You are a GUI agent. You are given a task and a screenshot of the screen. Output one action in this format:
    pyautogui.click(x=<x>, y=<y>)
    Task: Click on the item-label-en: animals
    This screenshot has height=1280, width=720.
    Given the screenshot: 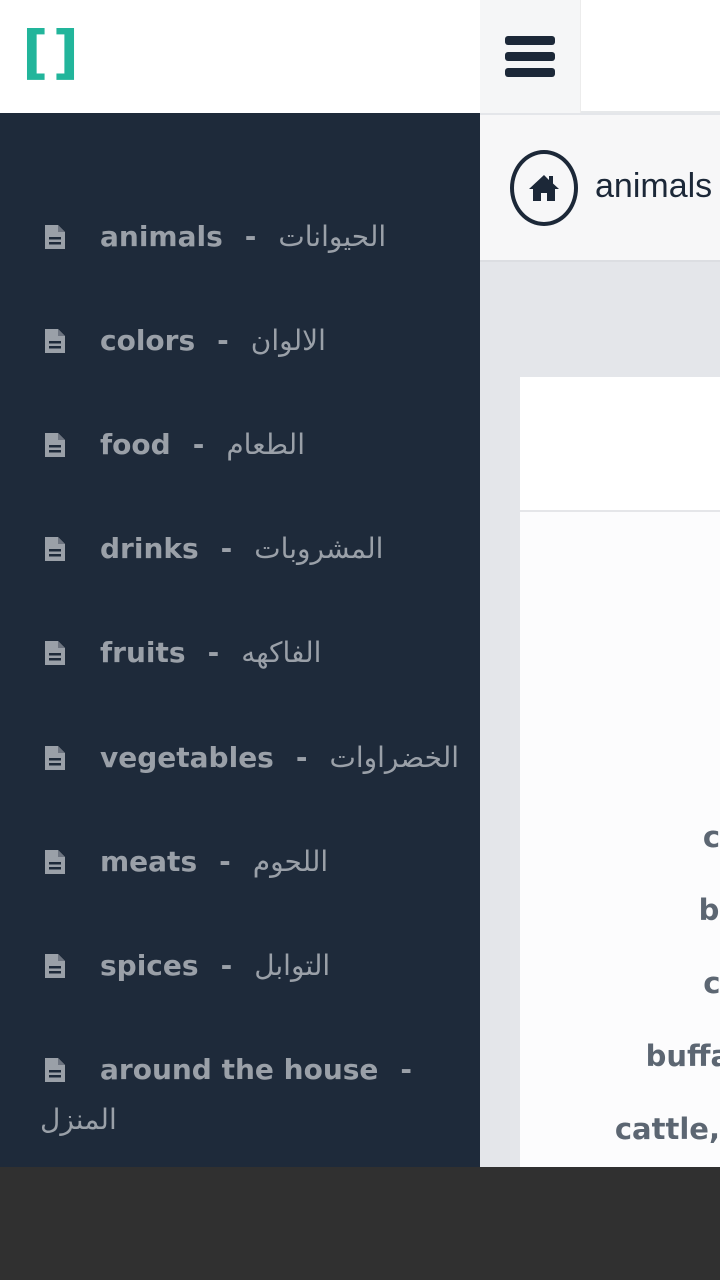 What is the action you would take?
    pyautogui.click(x=161, y=236)
    